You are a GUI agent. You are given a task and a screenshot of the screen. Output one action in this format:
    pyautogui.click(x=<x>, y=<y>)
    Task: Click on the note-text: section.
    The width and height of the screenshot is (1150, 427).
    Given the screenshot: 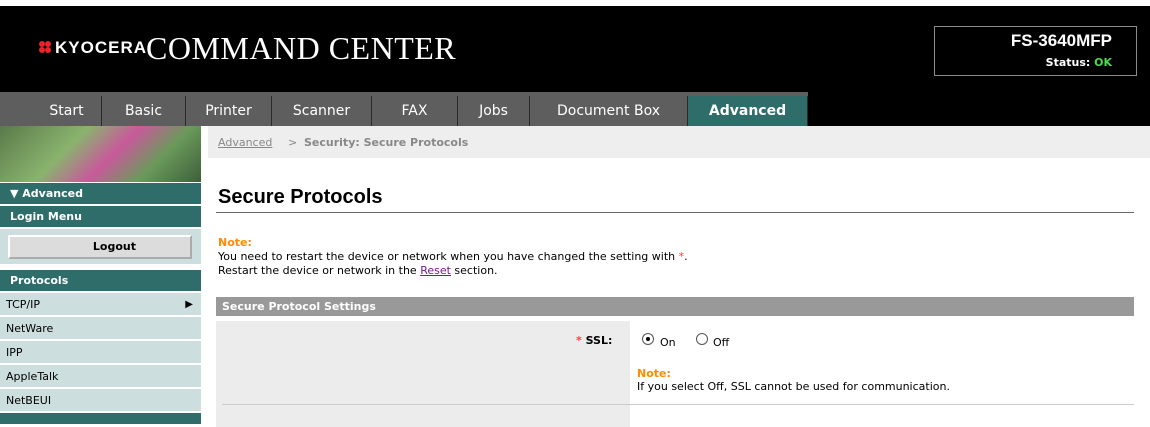 What is the action you would take?
    pyautogui.click(x=474, y=270)
    